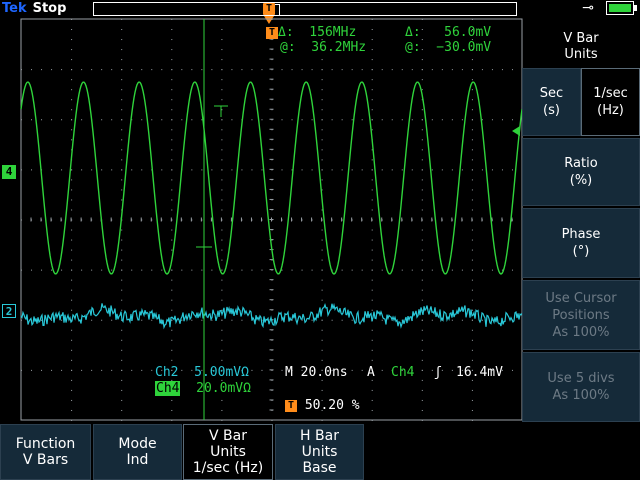 The height and width of the screenshot is (480, 640). What do you see at coordinates (223, 388) in the screenshot?
I see `ch4-scale: 20.0mVΩ` at bounding box center [223, 388].